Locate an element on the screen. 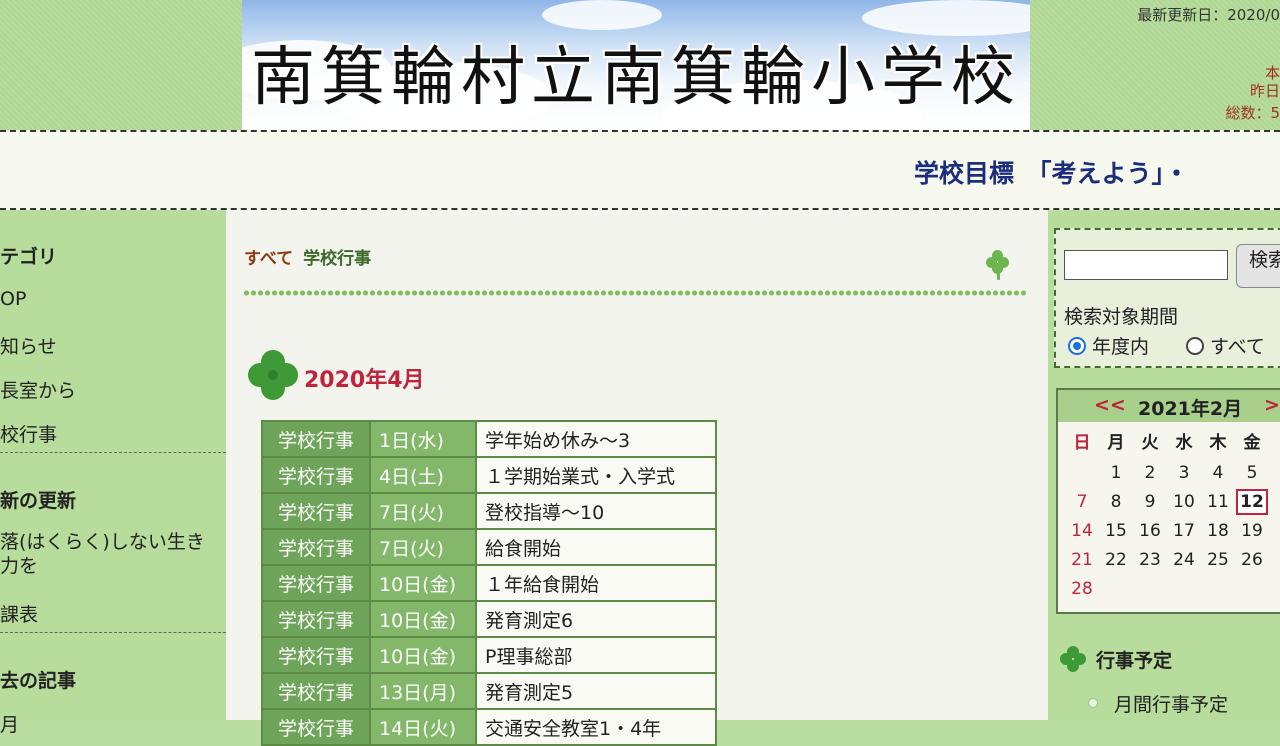 The height and width of the screenshot is (746, 1280). calendar-month-title: 2021年2月 is located at coordinates (1190, 409).